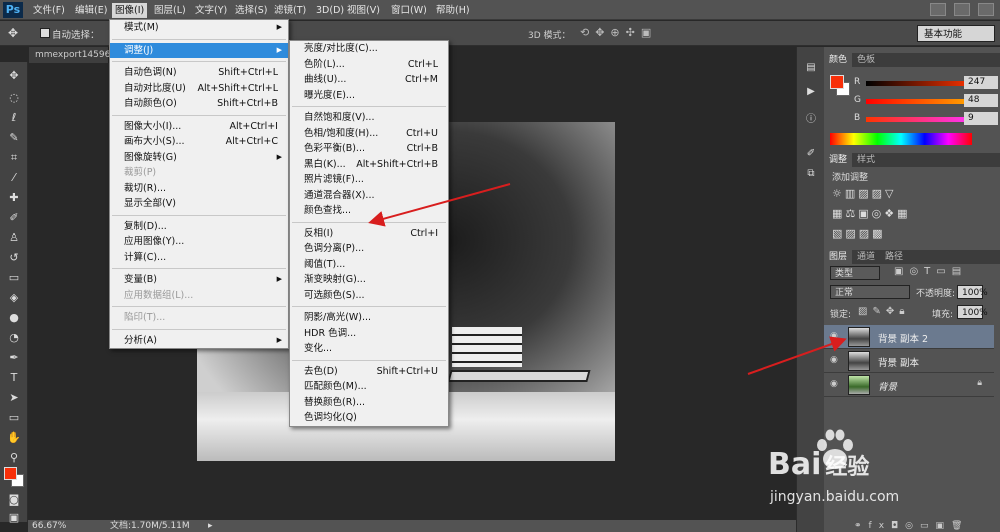  Describe the element at coordinates (14, 358) in the screenshot. I see `pen-tool-icon: ✒` at that location.